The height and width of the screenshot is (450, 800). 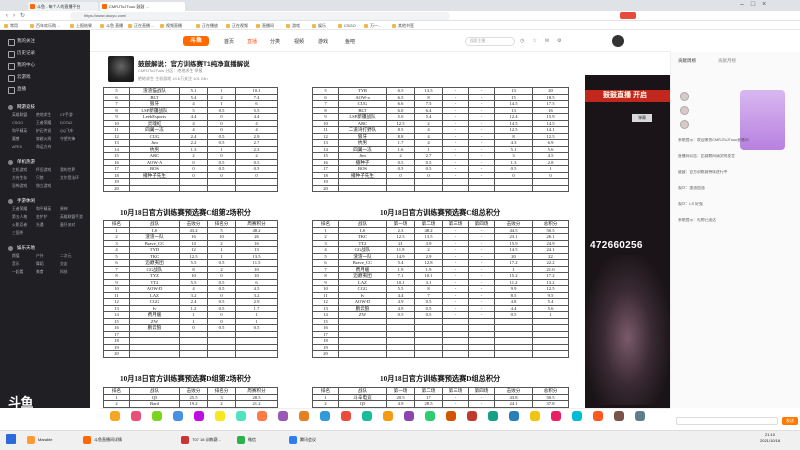 I want to click on sidebar-category-link: 我的世界, so click(x=67, y=170).